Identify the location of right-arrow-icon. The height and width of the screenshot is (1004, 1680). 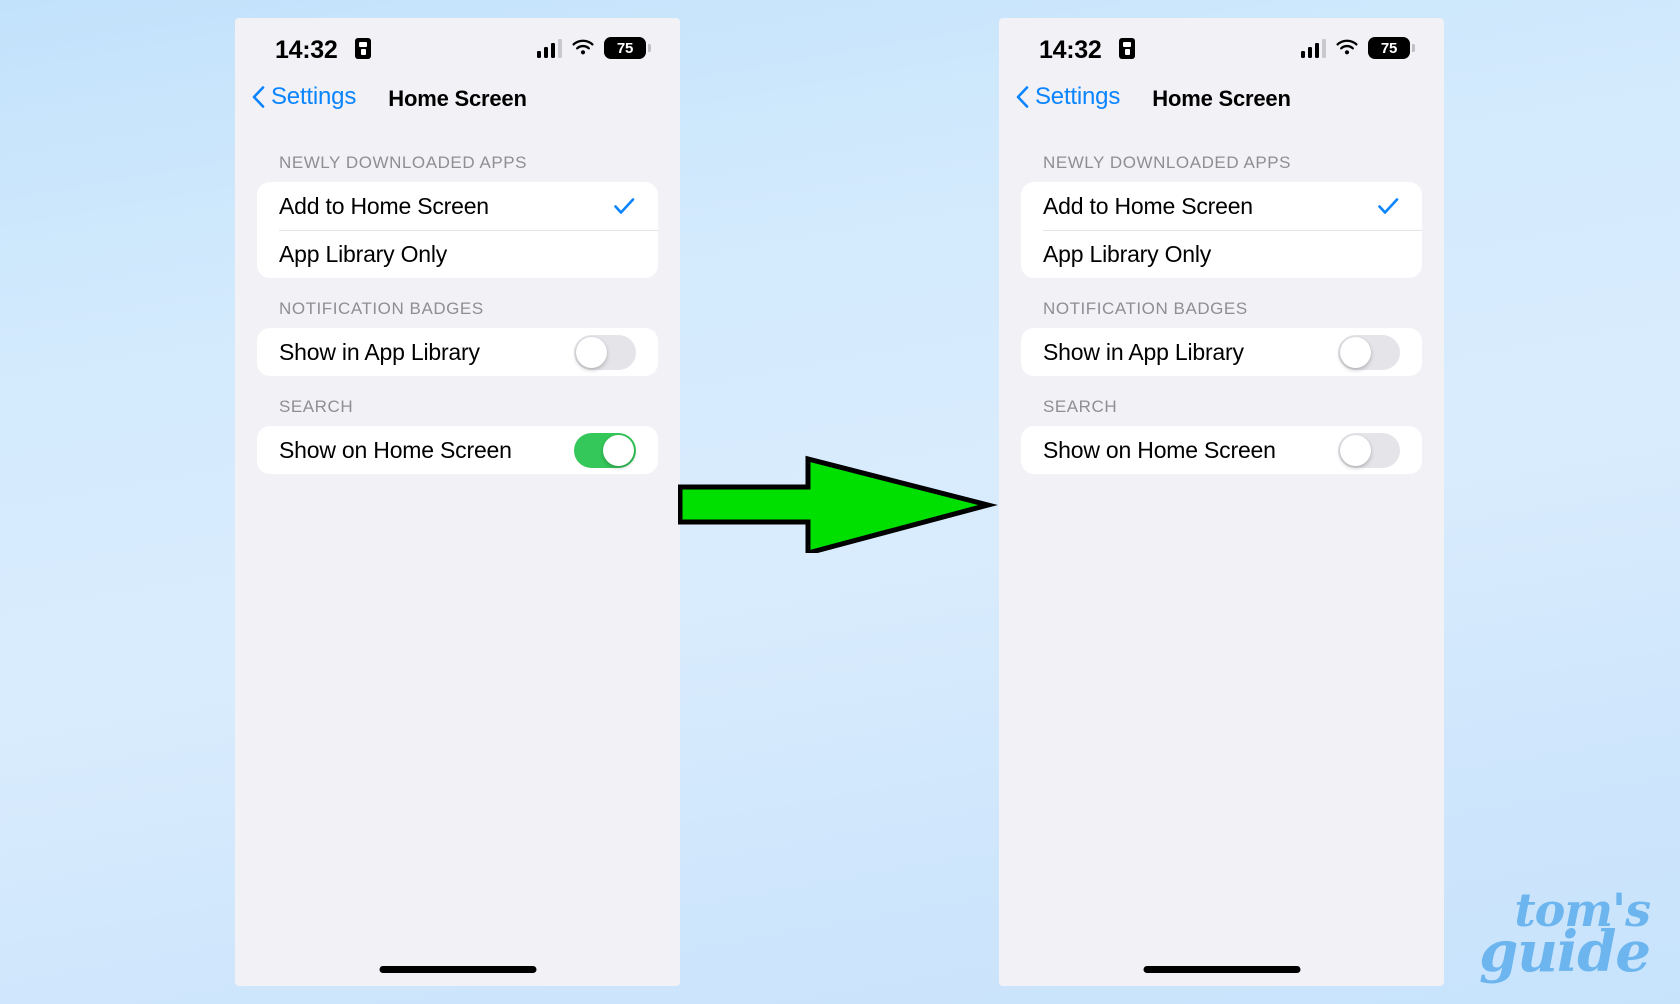
(837, 506).